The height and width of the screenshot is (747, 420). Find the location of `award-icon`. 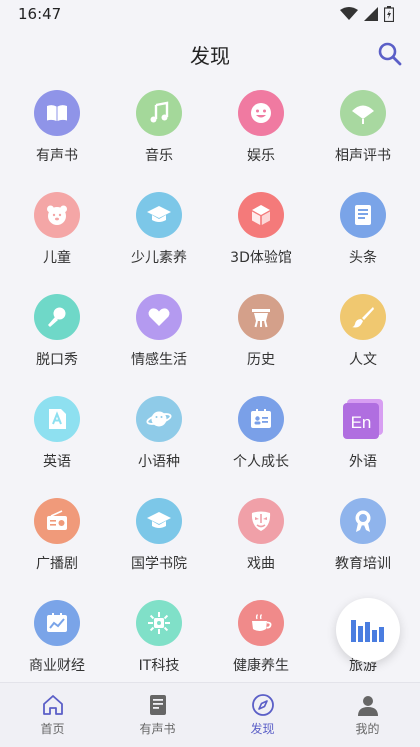

award-icon is located at coordinates (363, 521).